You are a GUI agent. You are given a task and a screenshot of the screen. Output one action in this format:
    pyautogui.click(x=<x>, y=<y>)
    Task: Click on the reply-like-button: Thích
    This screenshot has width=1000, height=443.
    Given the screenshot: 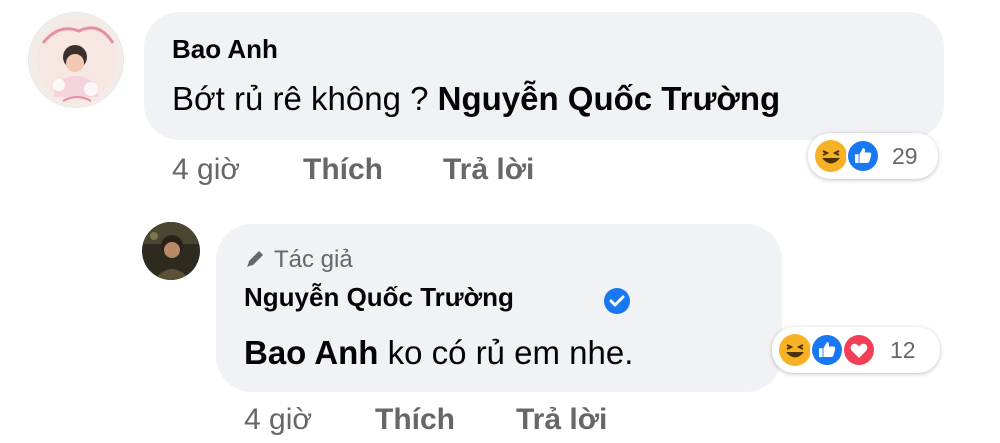 What is the action you would take?
    pyautogui.click(x=415, y=420)
    